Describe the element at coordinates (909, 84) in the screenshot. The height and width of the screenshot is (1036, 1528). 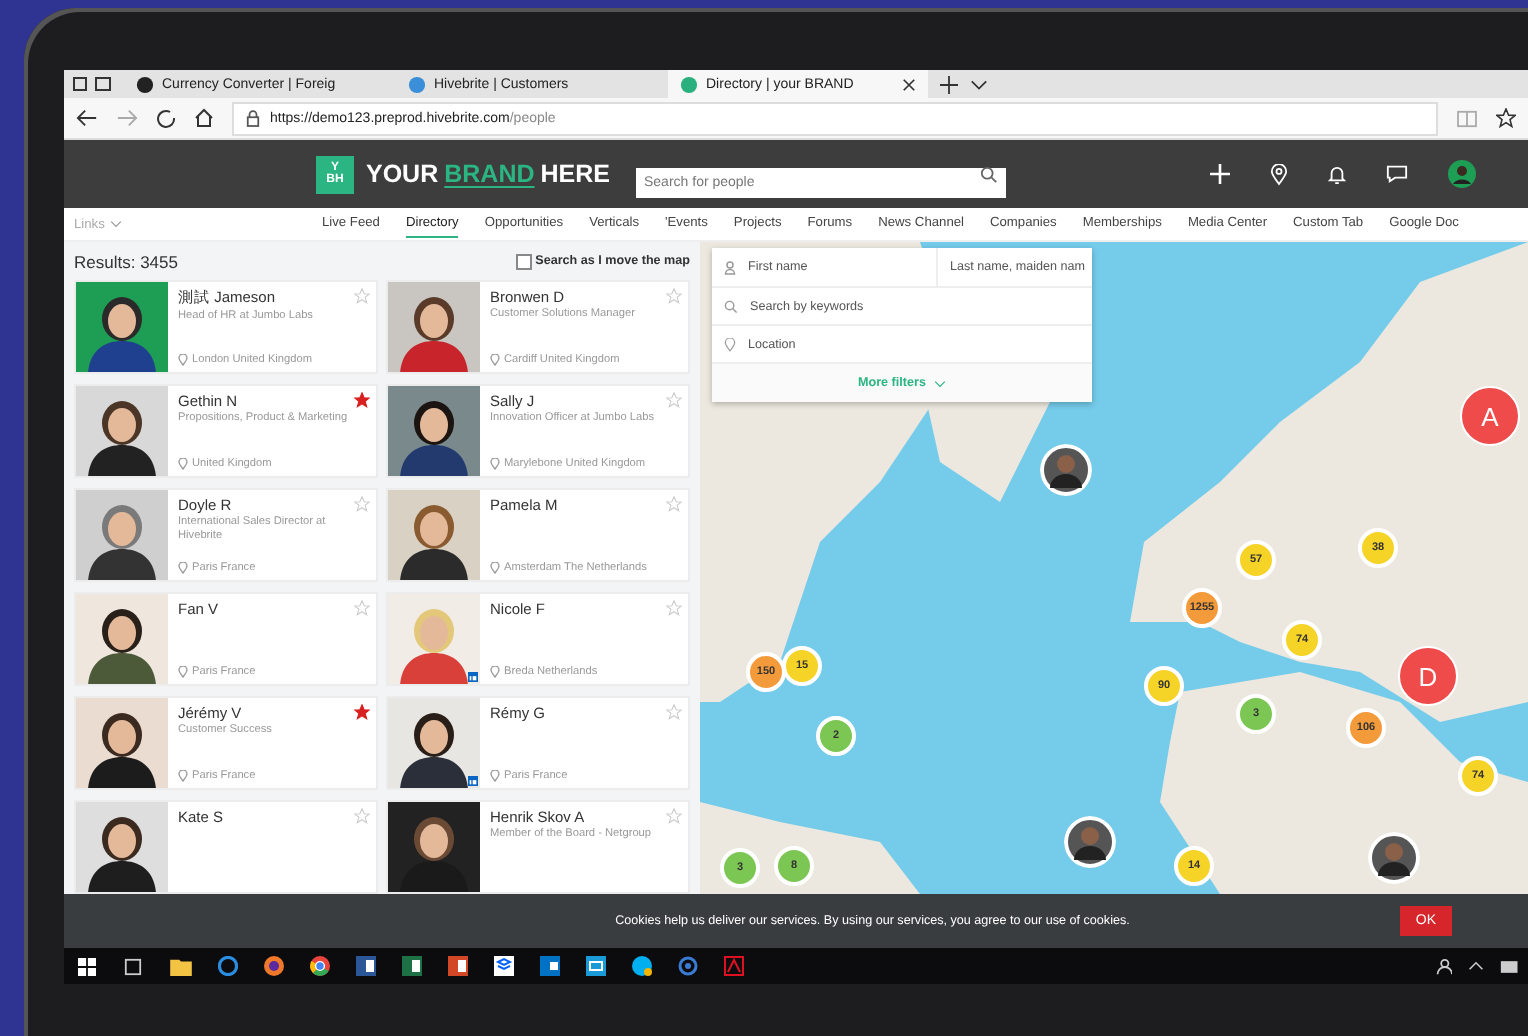
I see `close-icon` at that location.